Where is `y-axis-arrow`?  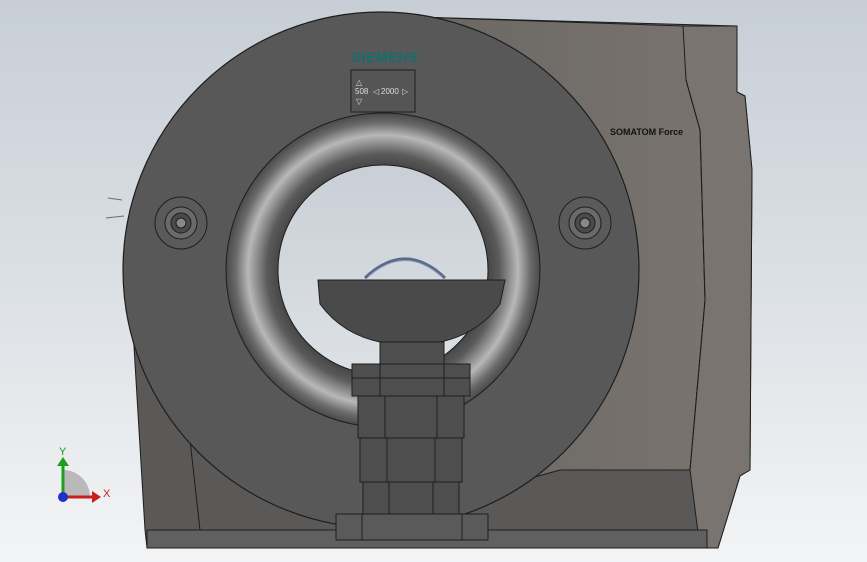 y-axis-arrow is located at coordinates (63, 461).